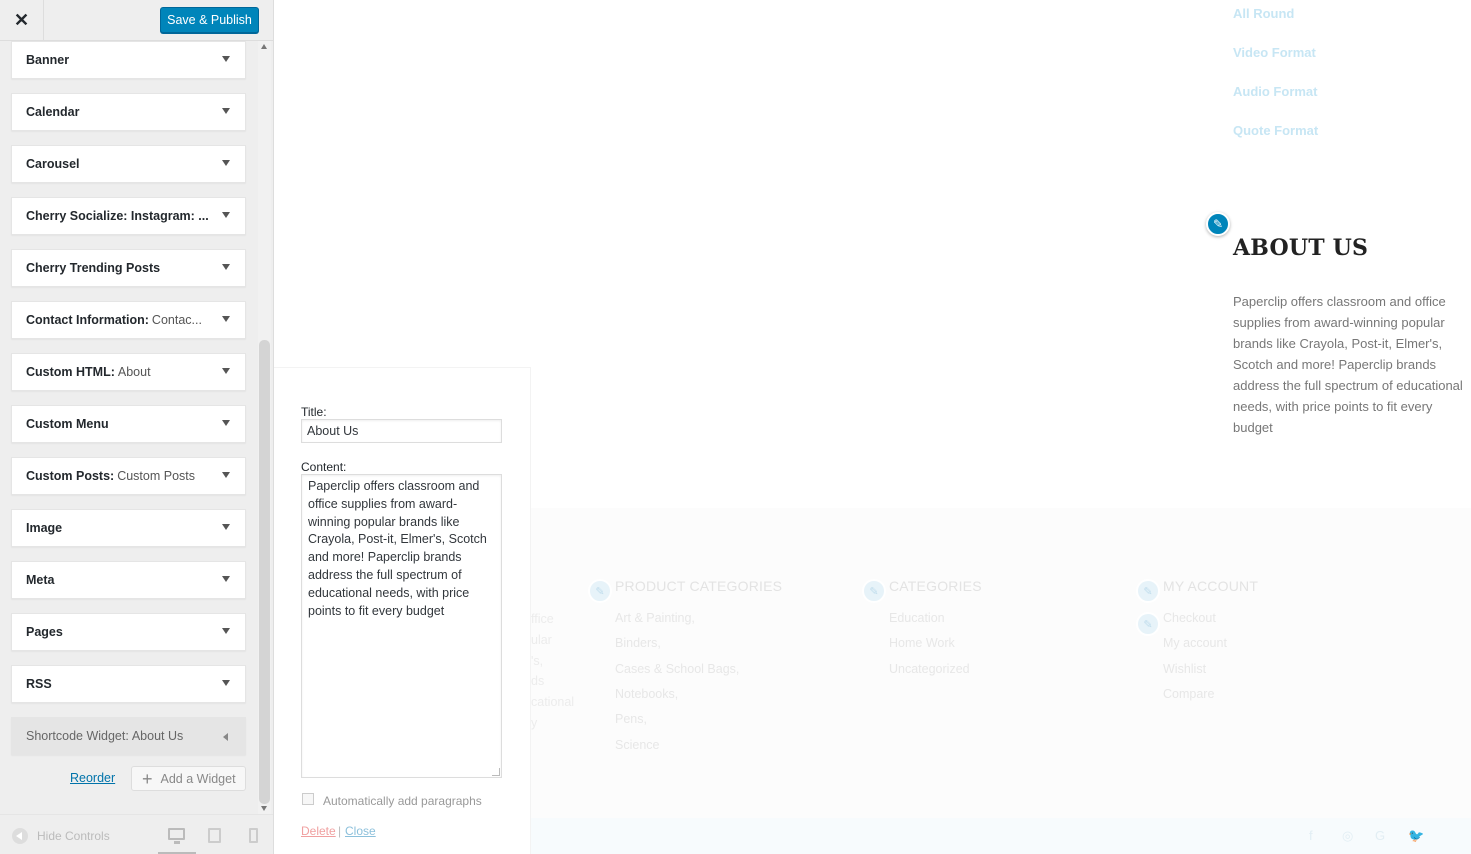 Image resolution: width=1471 pixels, height=854 pixels. Describe the element at coordinates (318, 831) in the screenshot. I see `delete-widget-link: Delete` at that location.